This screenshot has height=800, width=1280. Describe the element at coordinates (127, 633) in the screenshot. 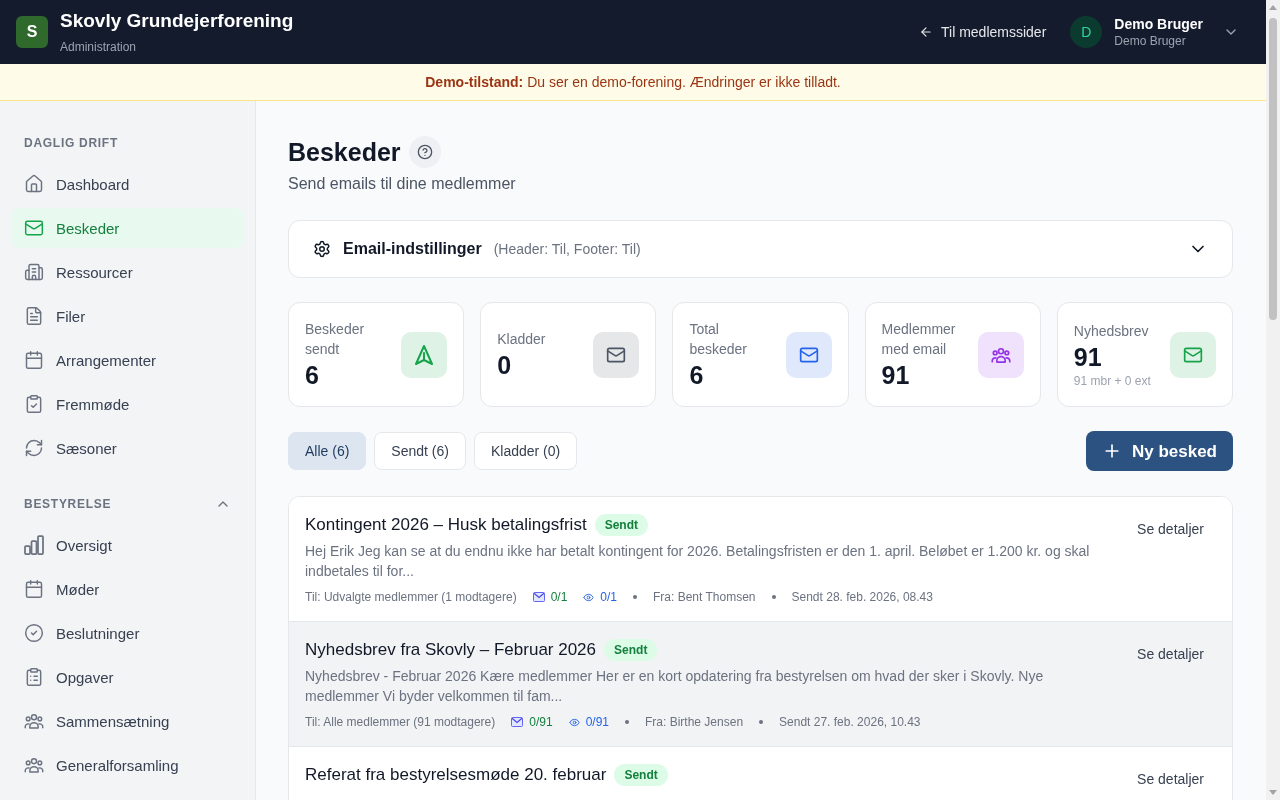

I see `sidebar-item: Beslutninger` at that location.